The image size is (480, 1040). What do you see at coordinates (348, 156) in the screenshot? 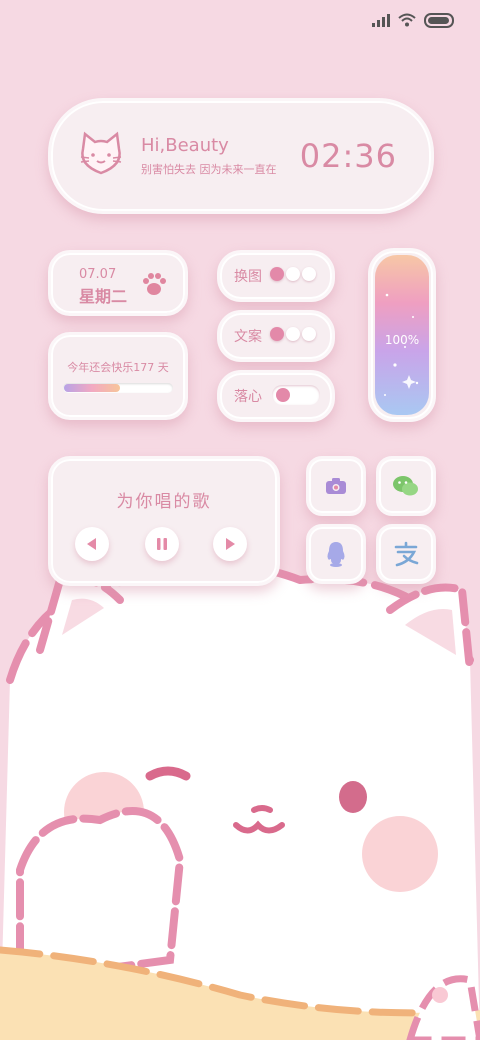
I see `clock-time: 02:36` at bounding box center [348, 156].